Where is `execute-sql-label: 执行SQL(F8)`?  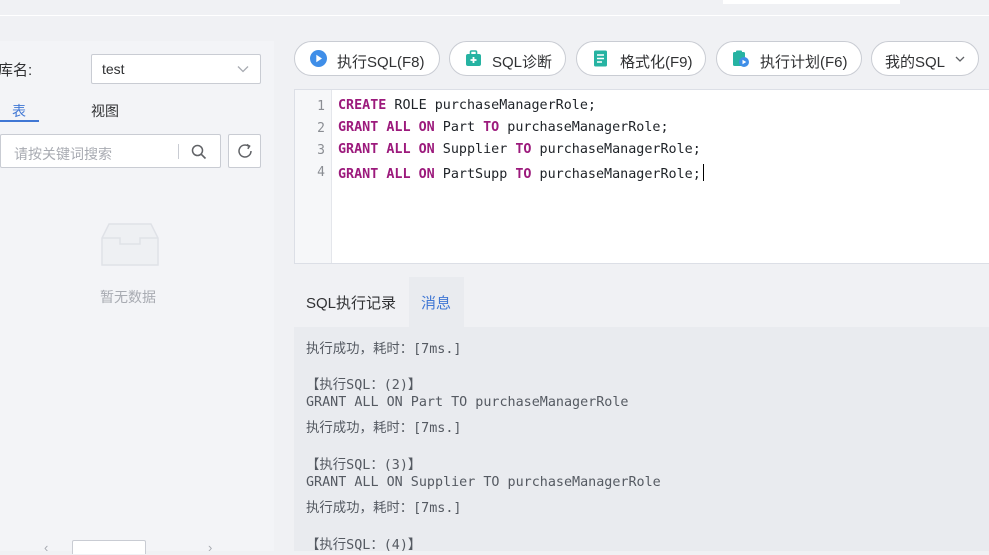
execute-sql-label: 执行SQL(F8) is located at coordinates (381, 62).